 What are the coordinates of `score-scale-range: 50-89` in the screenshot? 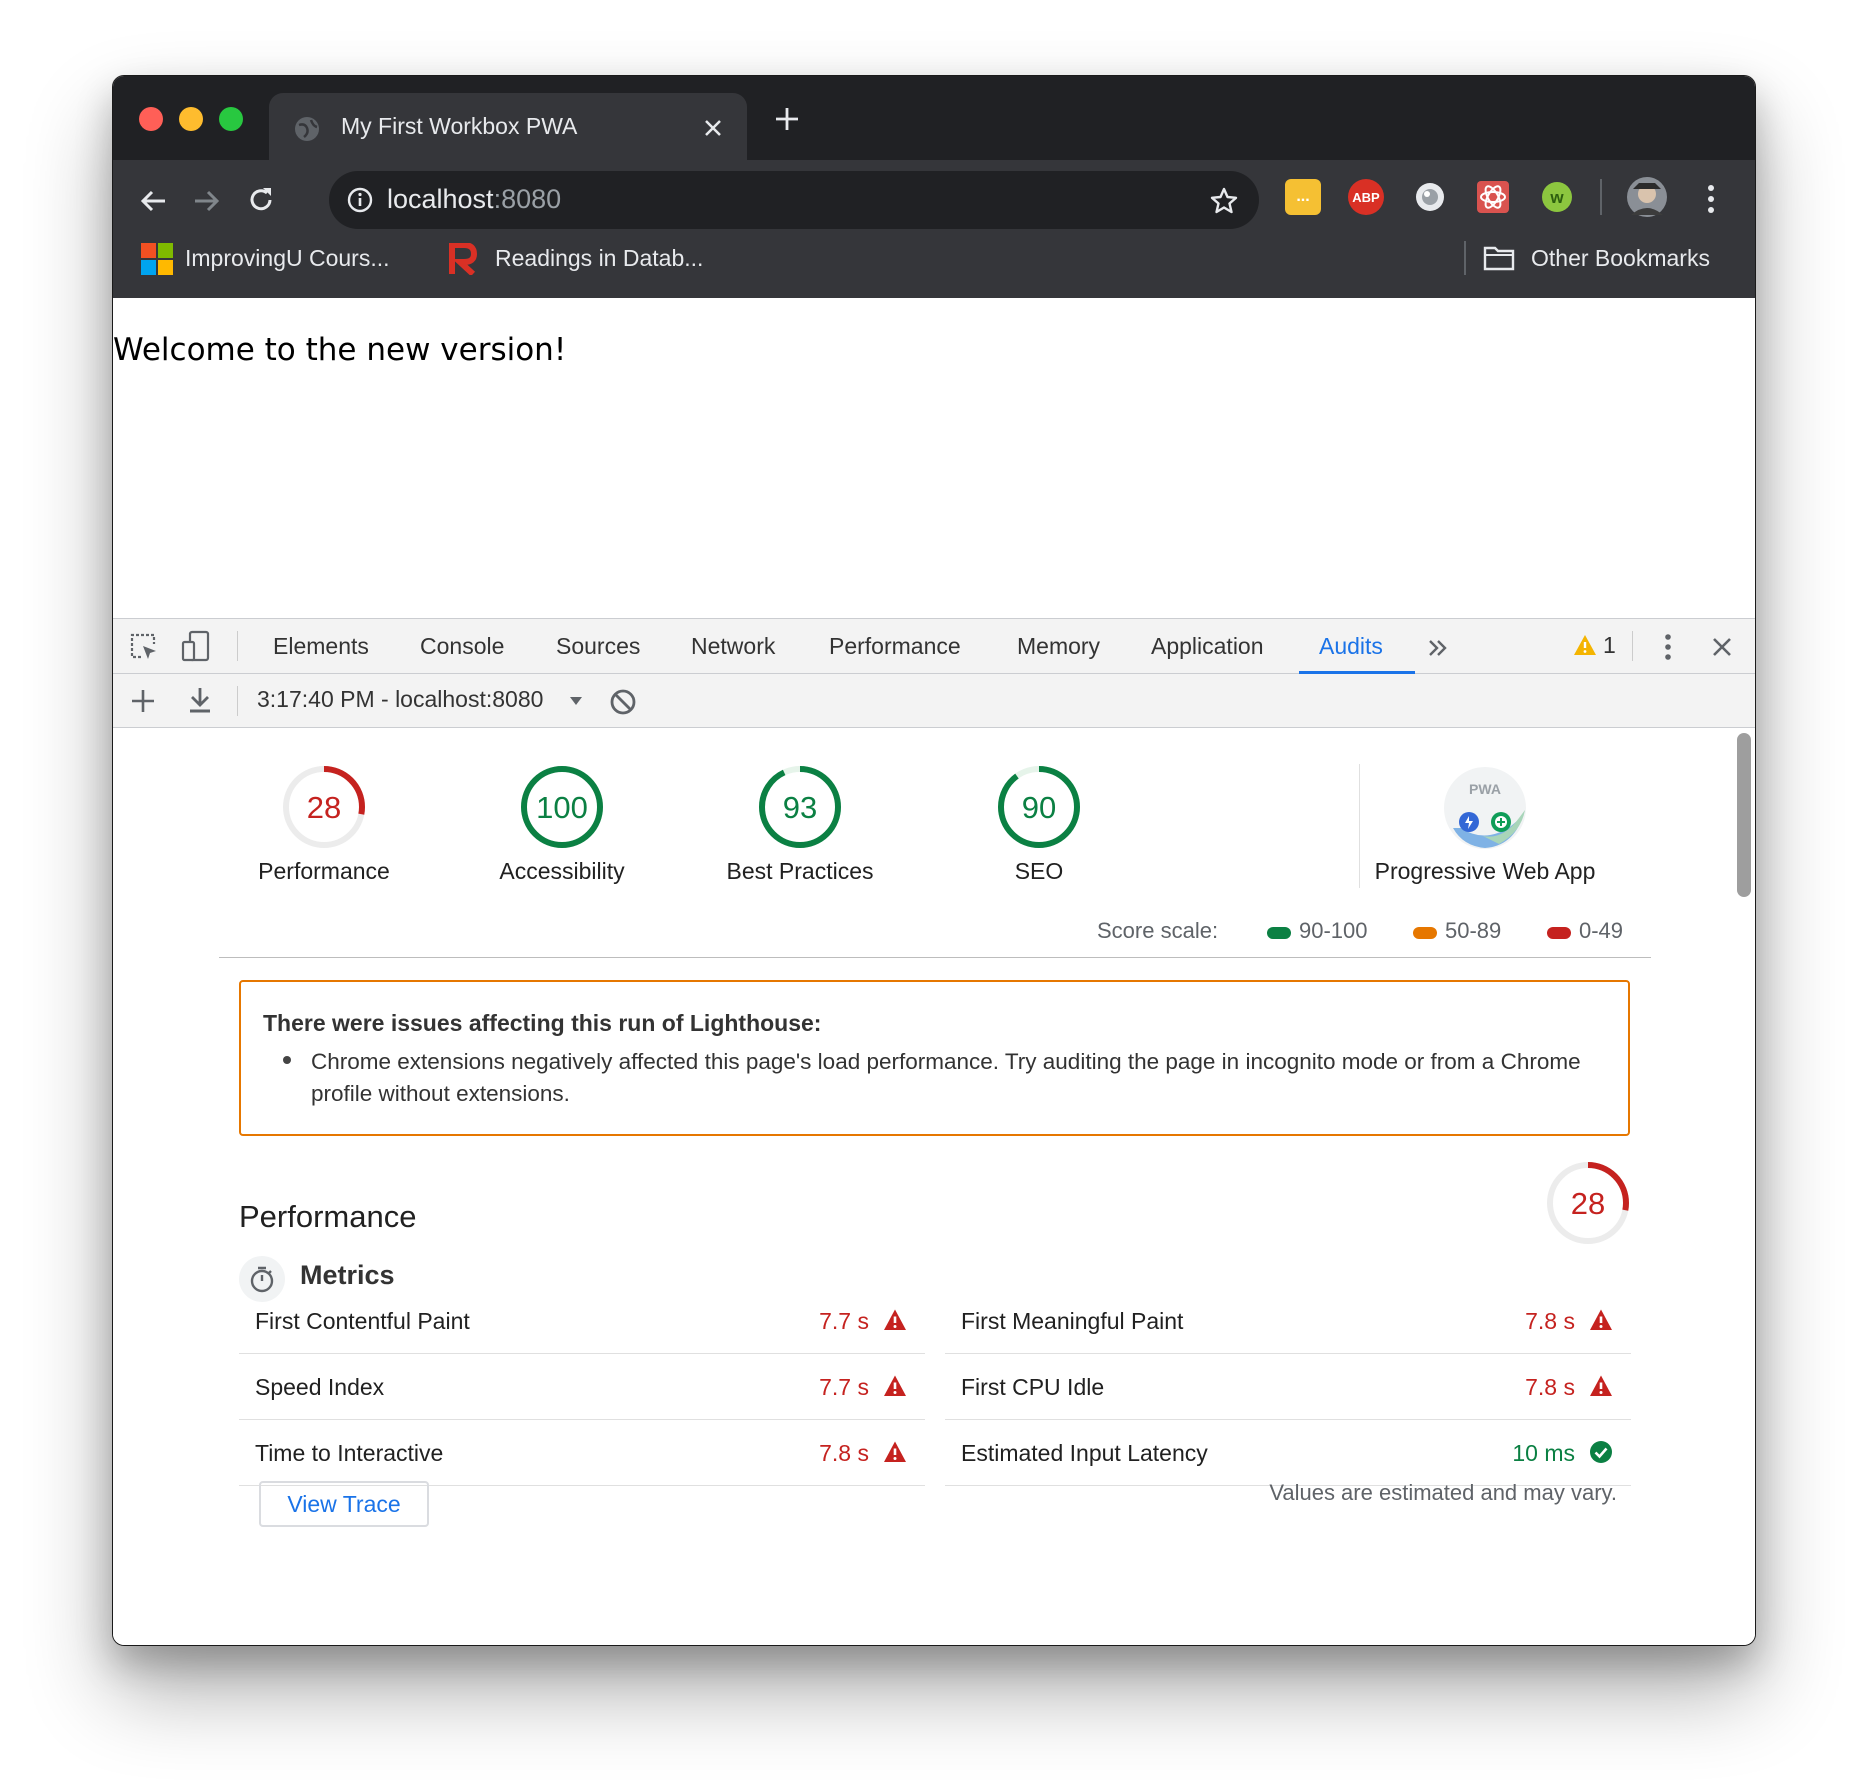 It's located at (1473, 930).